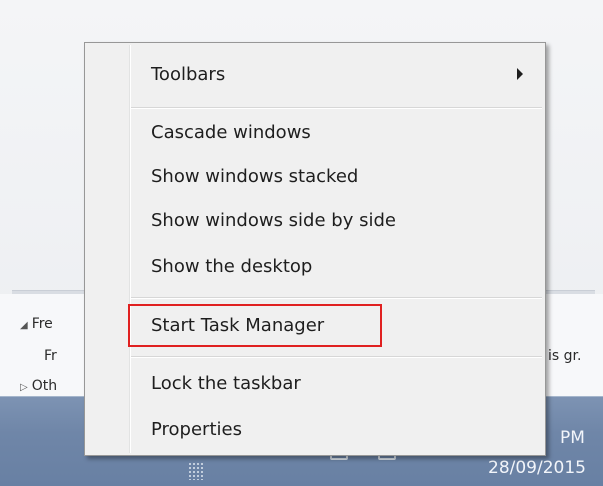 The image size is (603, 486). I want to click on group-item-1: Fr, so click(50, 356).